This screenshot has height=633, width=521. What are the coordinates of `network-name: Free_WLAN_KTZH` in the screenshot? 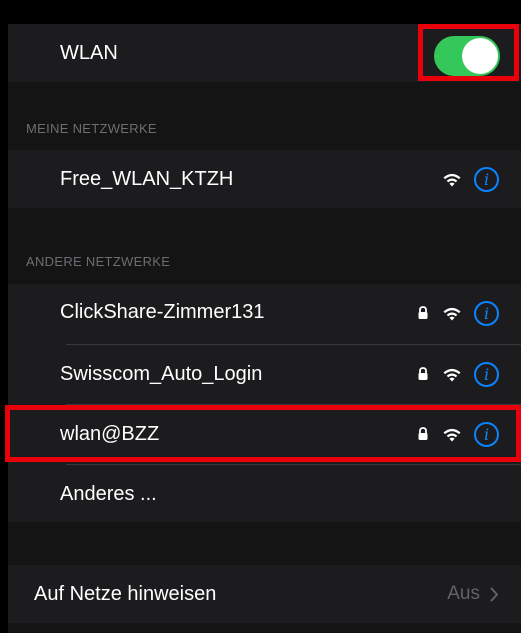 It's located at (147, 179).